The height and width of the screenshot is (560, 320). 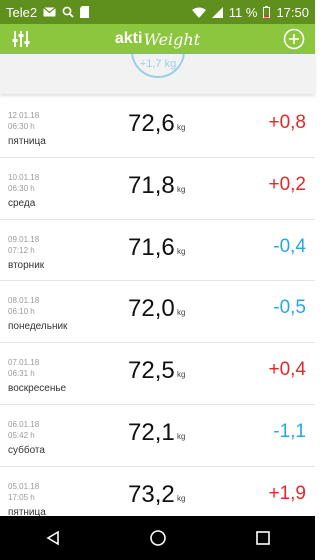 What do you see at coordinates (289, 246) in the screenshot?
I see `entry-difference: -0,4` at bounding box center [289, 246].